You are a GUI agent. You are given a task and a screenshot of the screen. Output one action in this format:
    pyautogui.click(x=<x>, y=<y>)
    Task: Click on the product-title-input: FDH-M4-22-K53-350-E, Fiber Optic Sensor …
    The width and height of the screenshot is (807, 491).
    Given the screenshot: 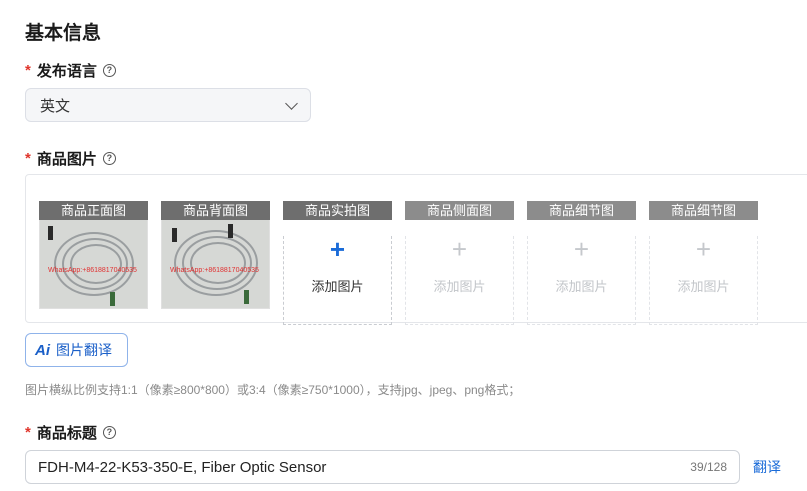 What is the action you would take?
    pyautogui.click(x=382, y=467)
    